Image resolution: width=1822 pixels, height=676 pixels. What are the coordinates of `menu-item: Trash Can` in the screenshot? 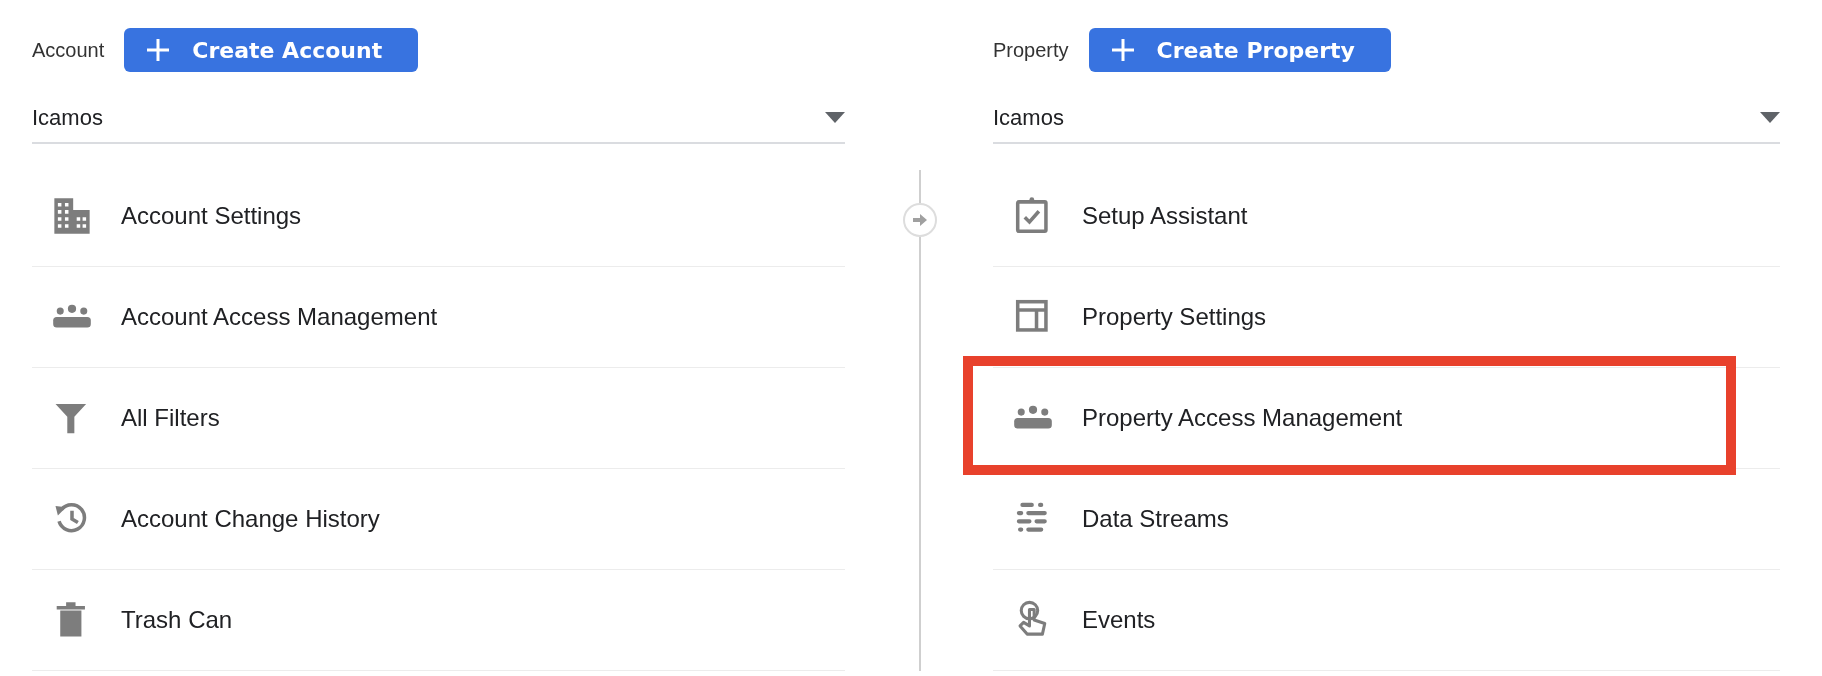 It's located at (438, 620).